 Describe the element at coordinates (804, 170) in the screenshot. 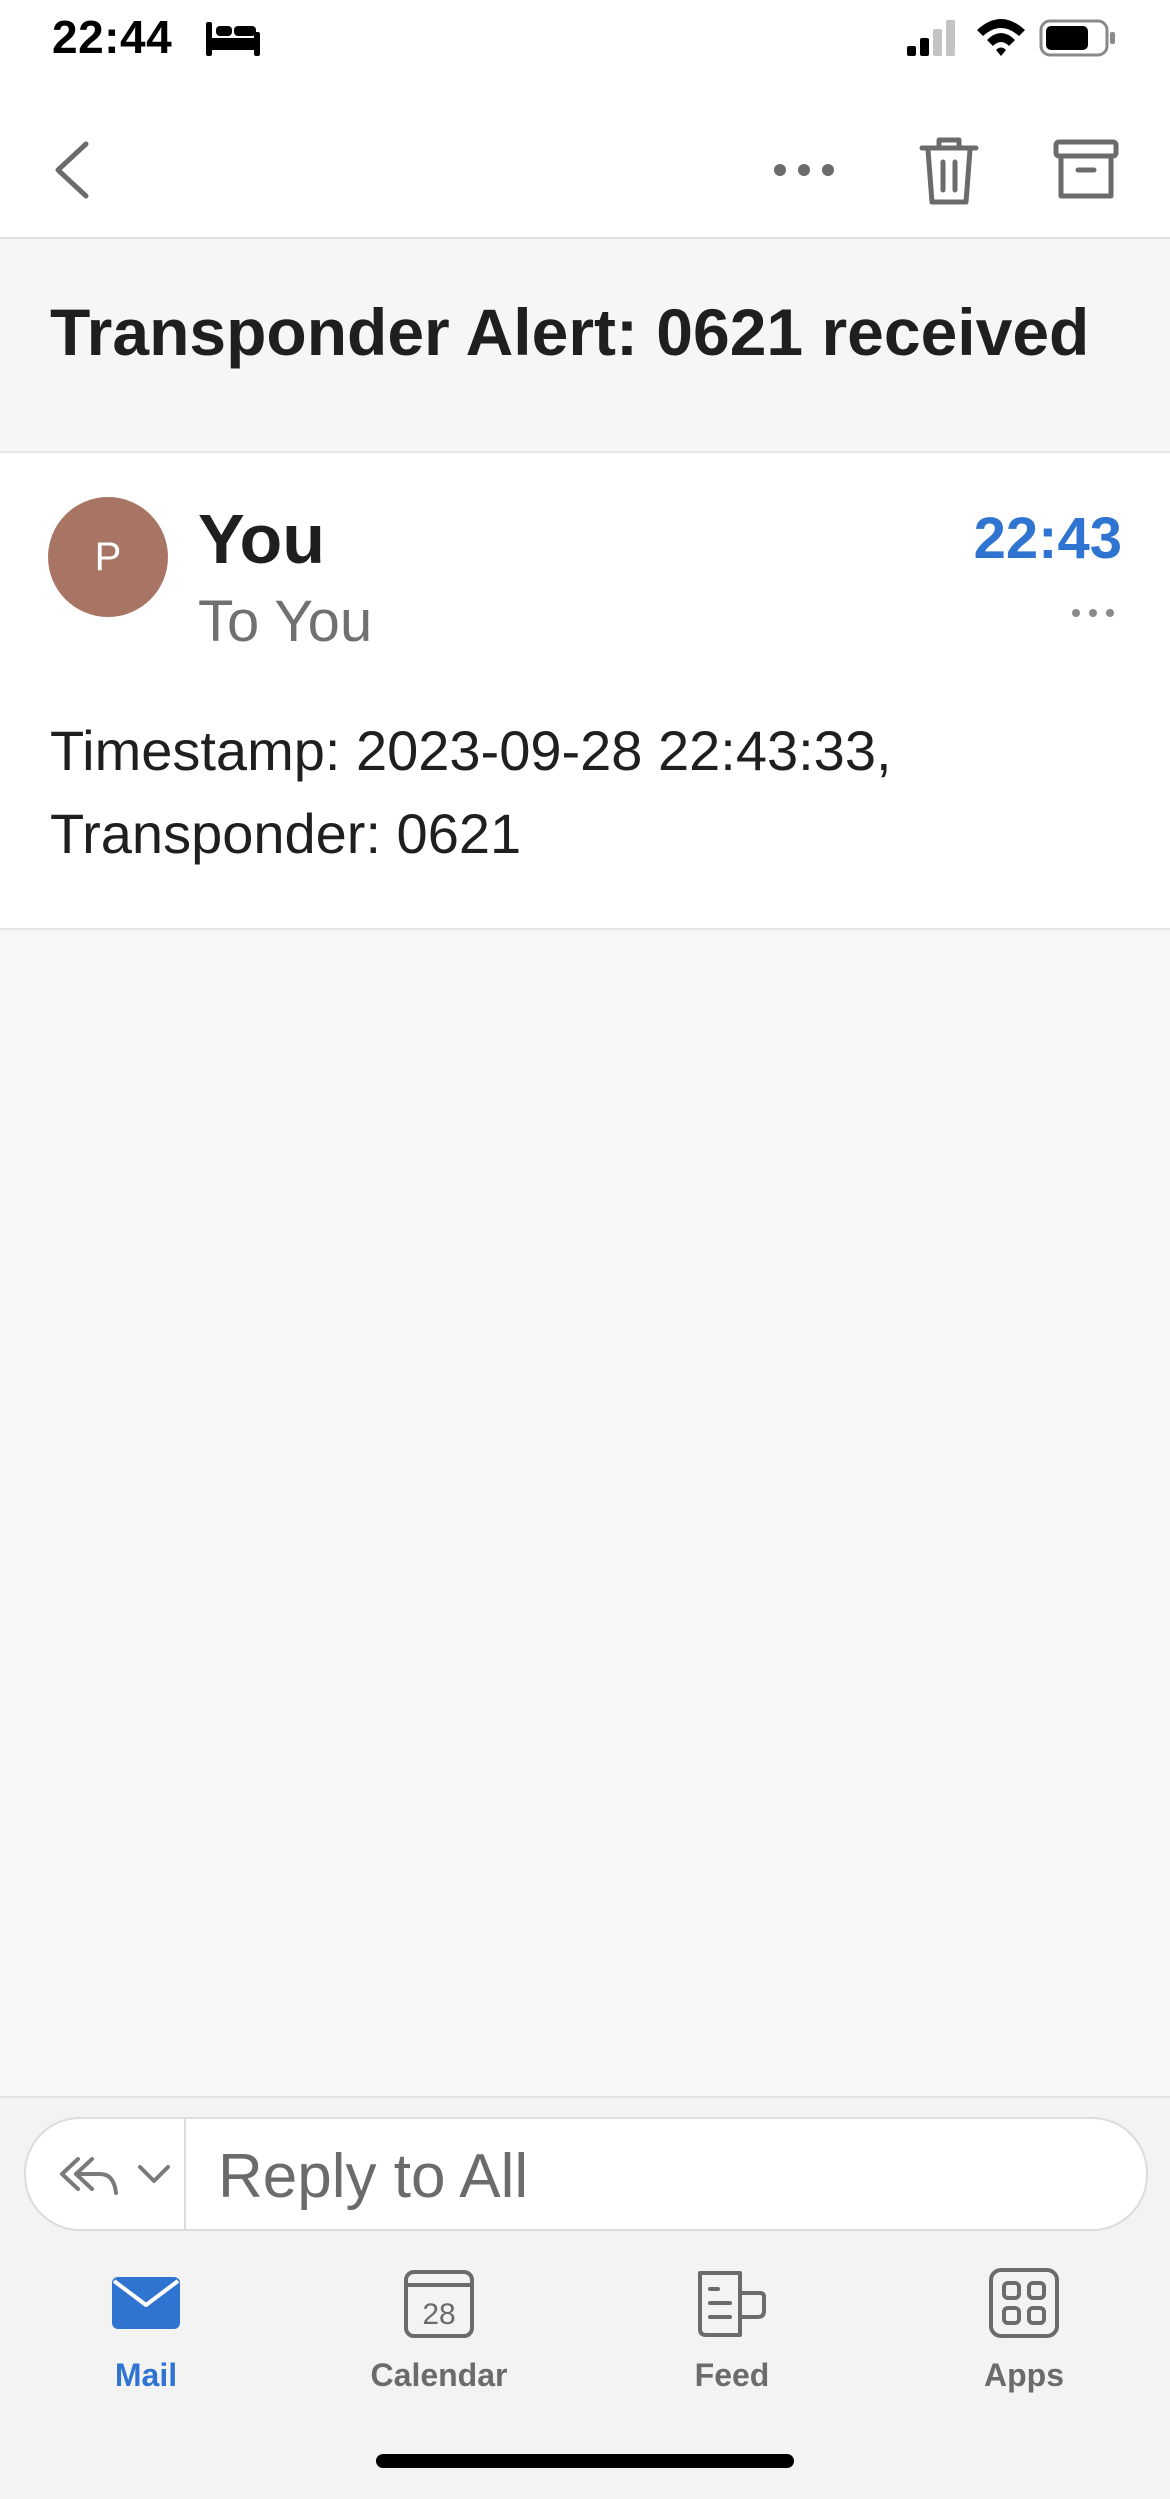

I see `more-horizontal-icon` at that location.